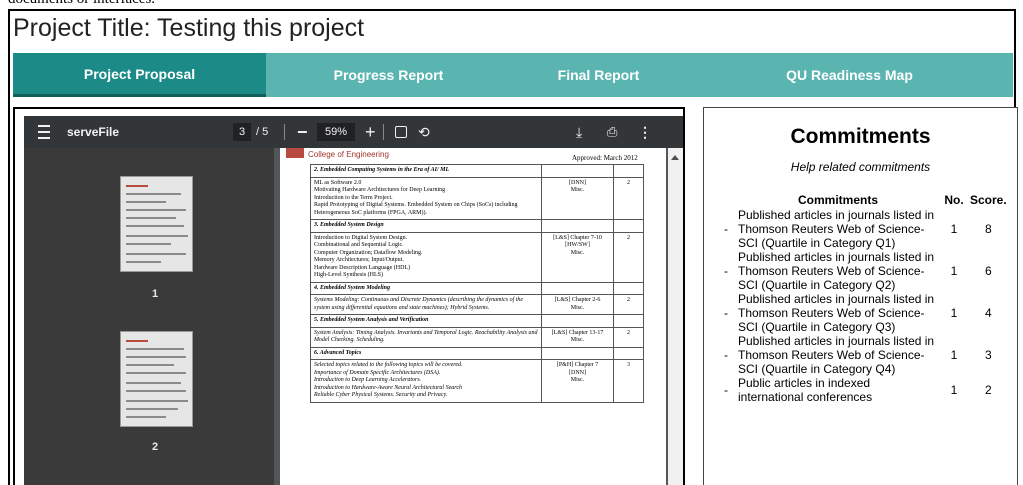 The height and width of the screenshot is (485, 1023). What do you see at coordinates (988, 313) in the screenshot?
I see `commitment-score: 4` at bounding box center [988, 313].